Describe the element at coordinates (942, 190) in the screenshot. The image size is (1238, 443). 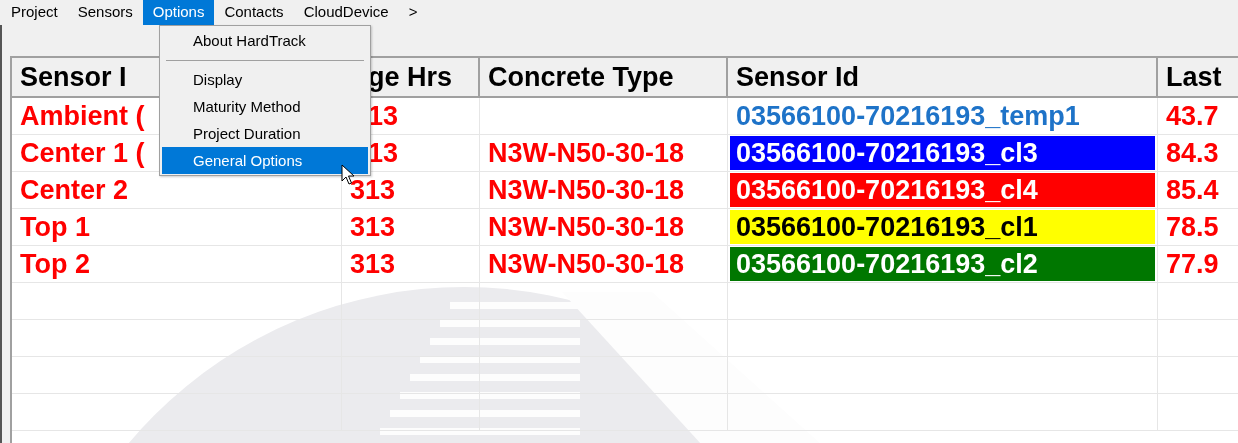
I see `sensor-id-cell: 03566100-70216193_cl4` at that location.